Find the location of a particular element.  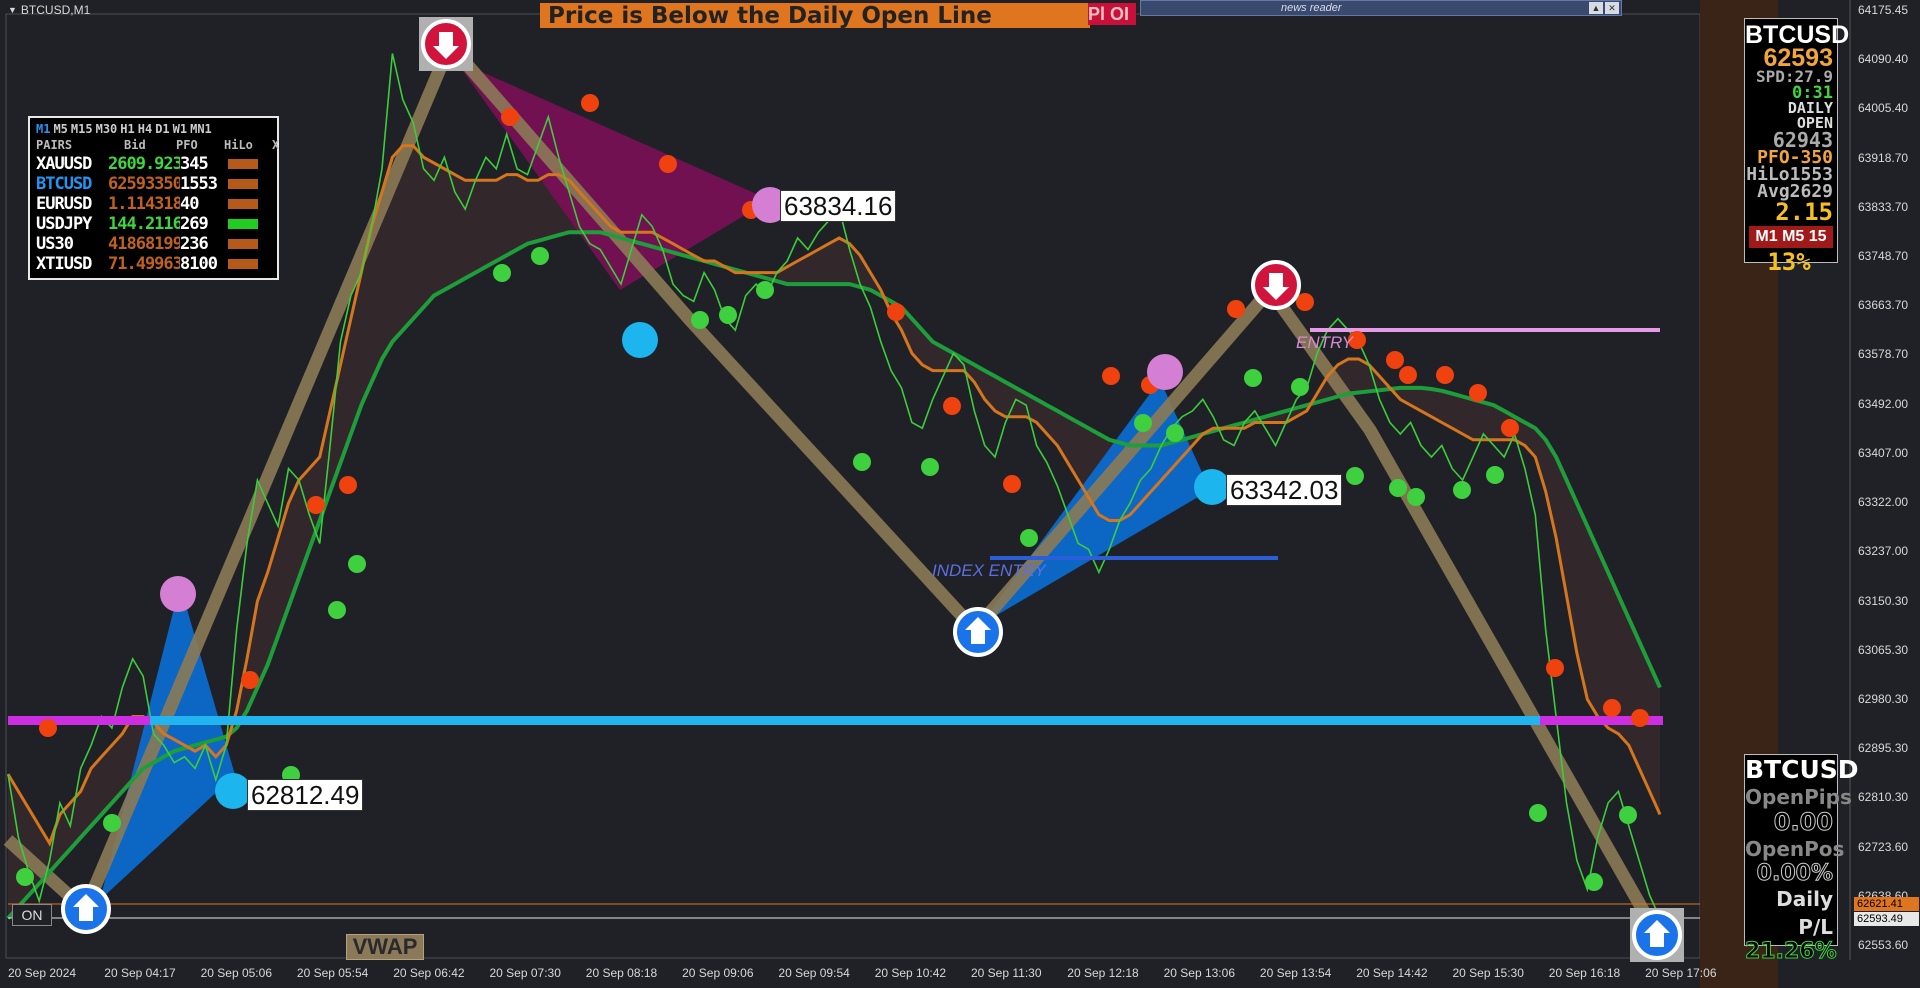

pairs-row: EURUSD 1.114318 40 is located at coordinates (147, 204).